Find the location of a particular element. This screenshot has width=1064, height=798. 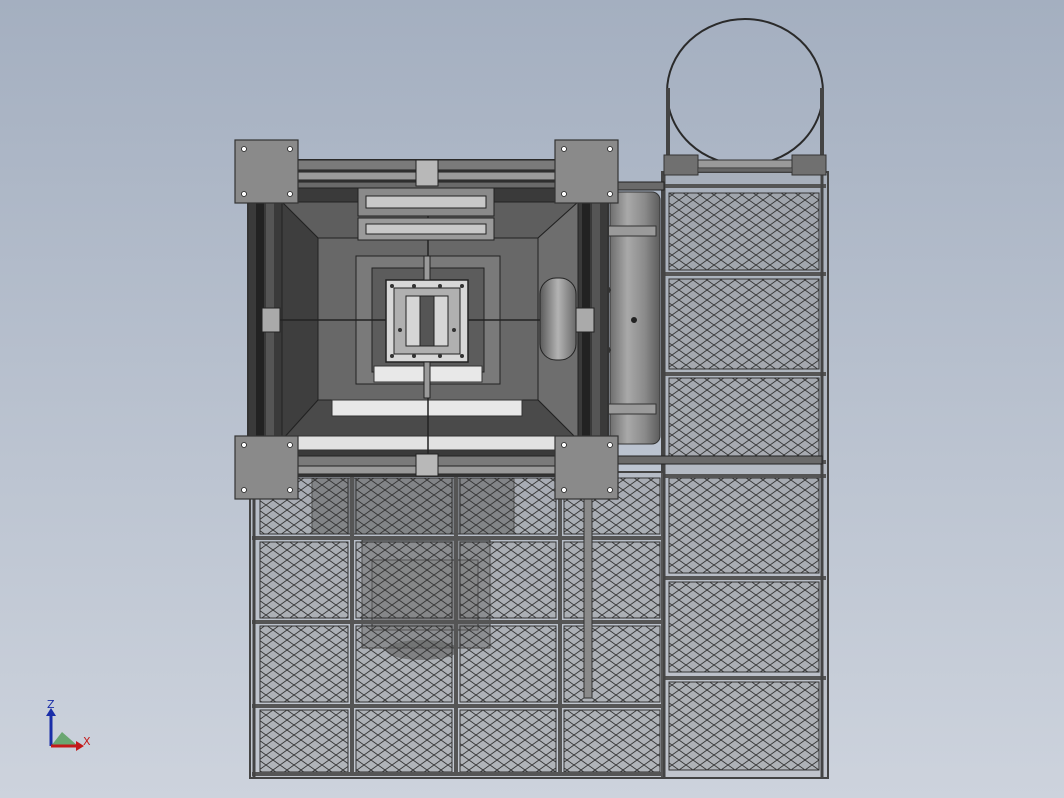

y-axis-plane is located at coordinates (64, 739).